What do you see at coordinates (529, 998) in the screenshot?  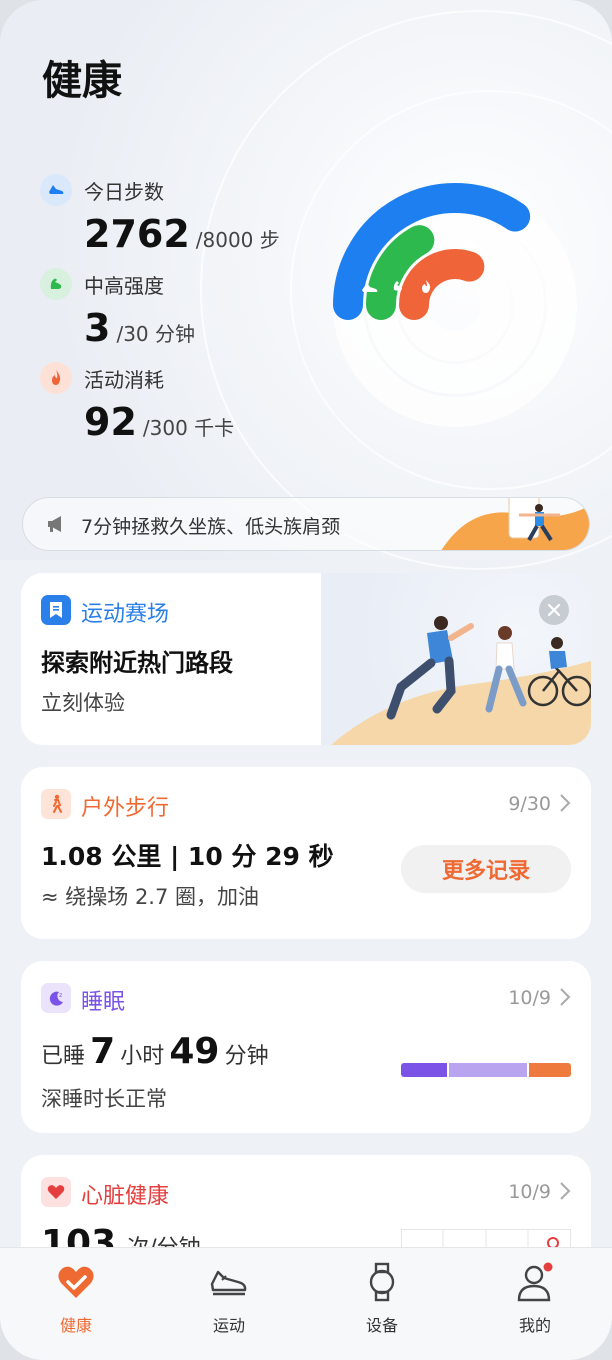 I see `sleep-date: 10/9` at bounding box center [529, 998].